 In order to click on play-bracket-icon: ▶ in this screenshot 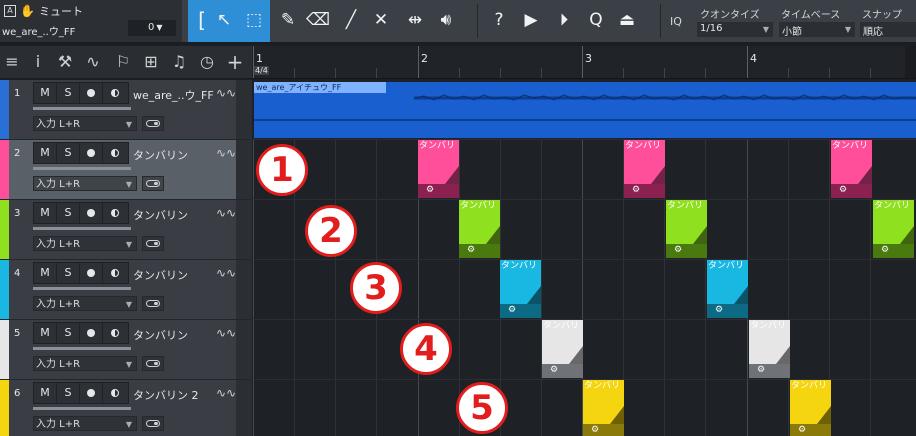, I will do `click(531, 20)`.